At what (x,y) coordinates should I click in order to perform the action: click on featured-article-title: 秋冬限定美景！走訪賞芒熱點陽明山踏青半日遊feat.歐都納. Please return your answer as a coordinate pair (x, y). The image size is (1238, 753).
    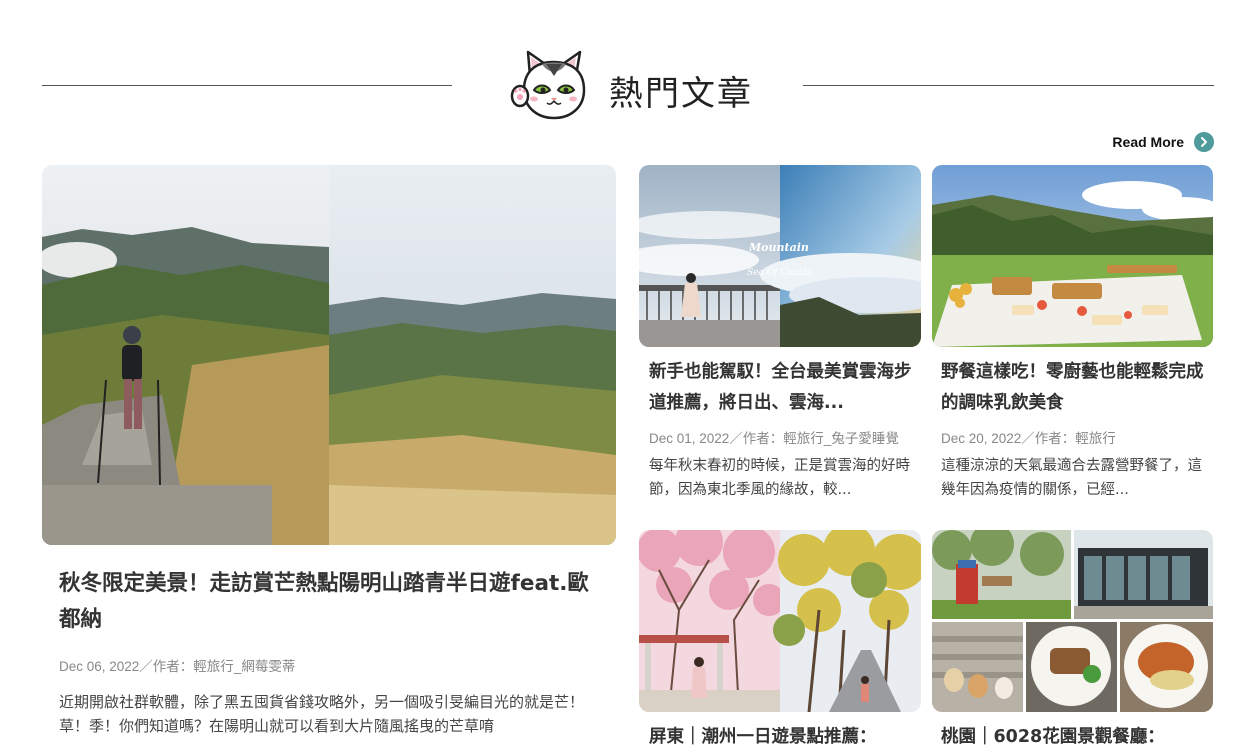
    Looking at the image, I should click on (334, 602).